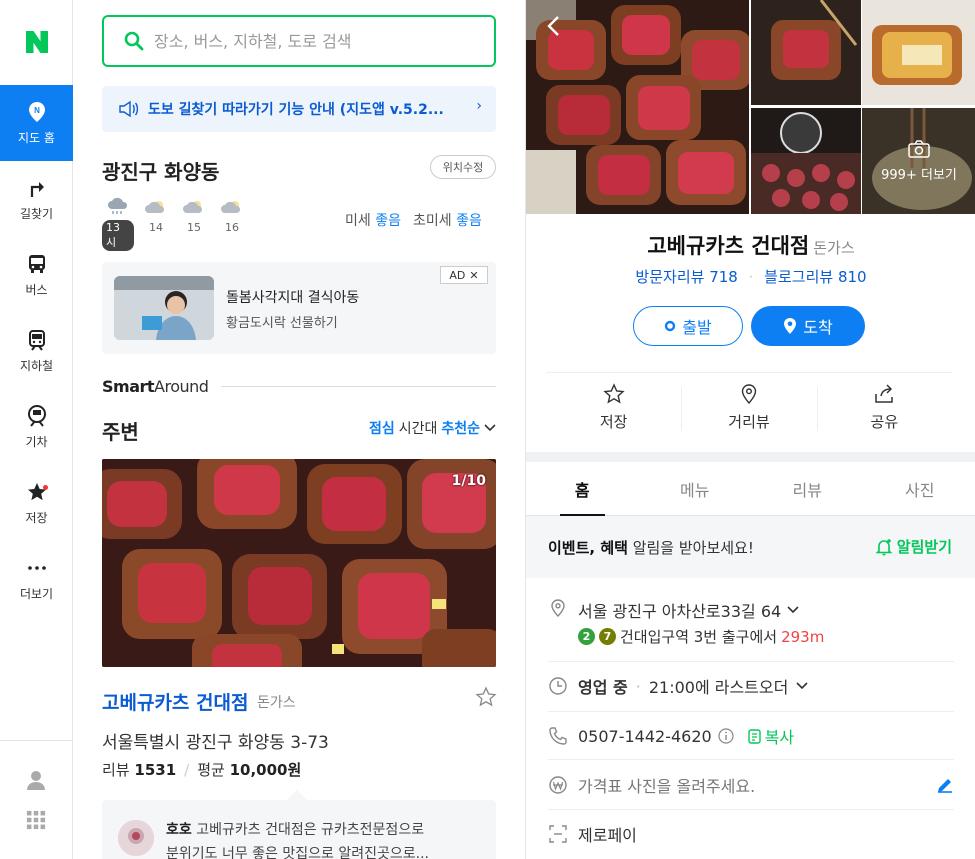 This screenshot has width=975, height=859. I want to click on place-meta: 리뷰 1531 / 평균 10,000원, so click(201, 769).